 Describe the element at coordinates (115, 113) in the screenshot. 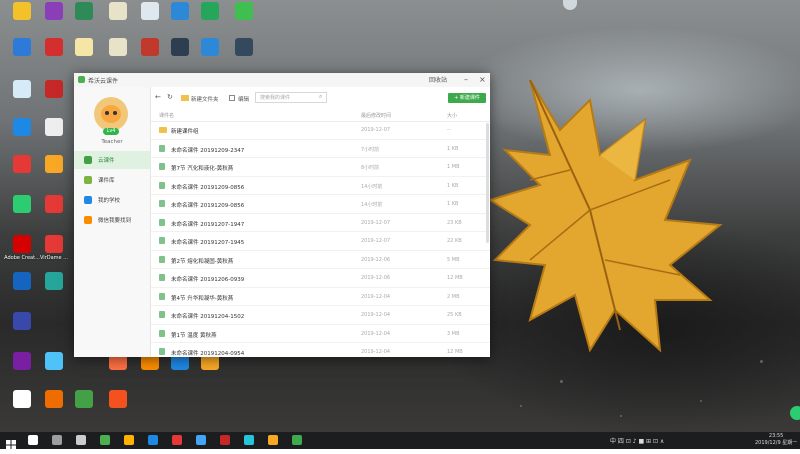

I see `avatar-eye` at that location.